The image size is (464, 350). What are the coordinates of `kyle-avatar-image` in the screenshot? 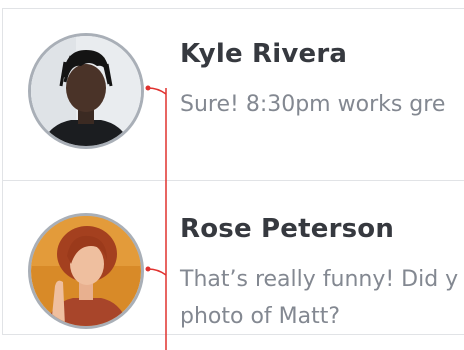 It's located at (86, 91).